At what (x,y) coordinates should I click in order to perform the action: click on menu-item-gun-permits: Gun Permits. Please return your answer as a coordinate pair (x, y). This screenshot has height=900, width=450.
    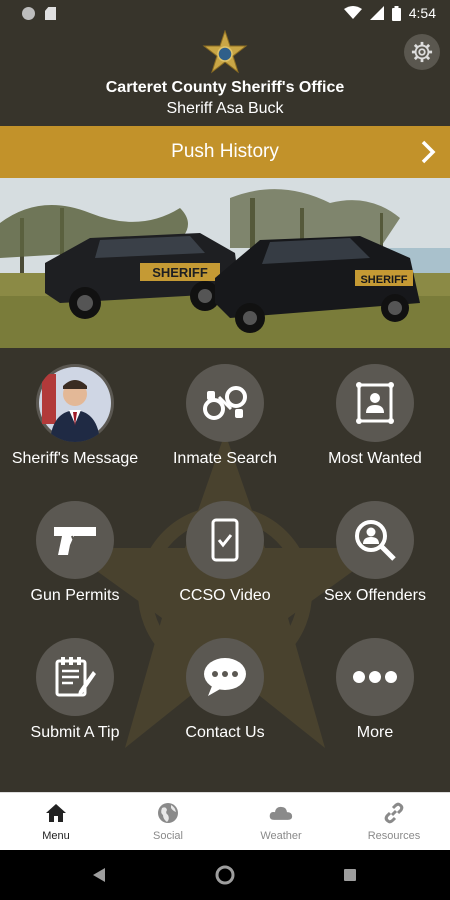
    Looking at the image, I should click on (75, 561).